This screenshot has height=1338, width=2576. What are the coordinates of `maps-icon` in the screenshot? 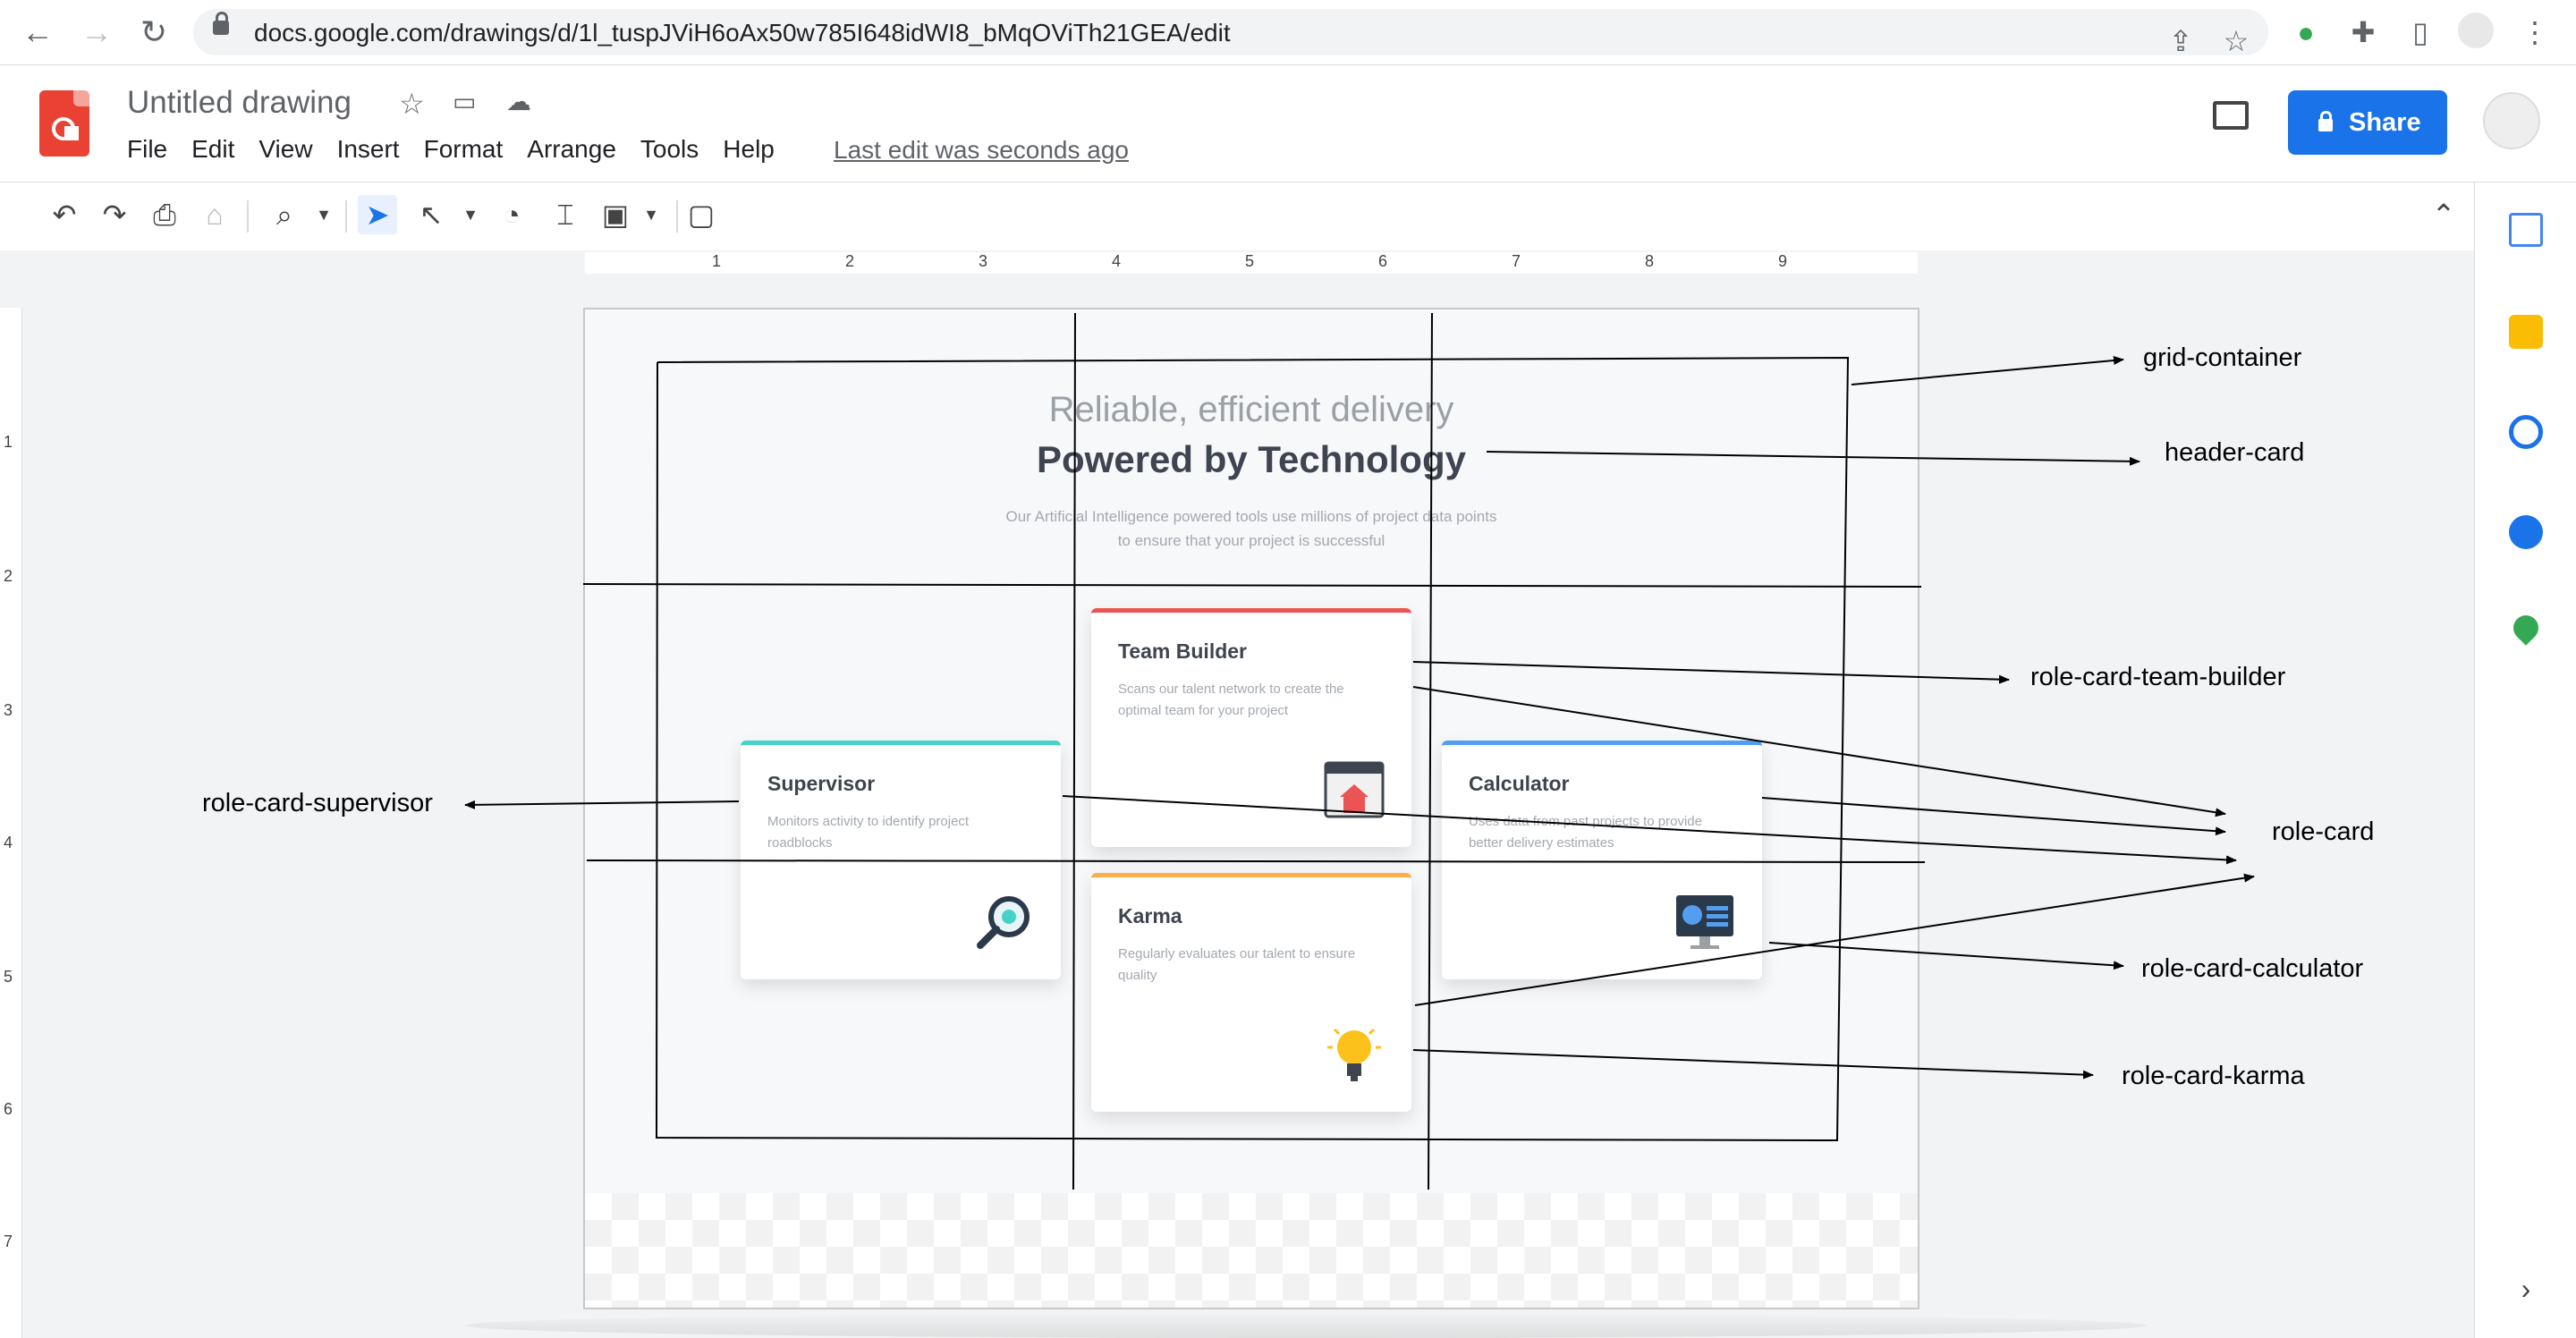 It's located at (2526, 628).